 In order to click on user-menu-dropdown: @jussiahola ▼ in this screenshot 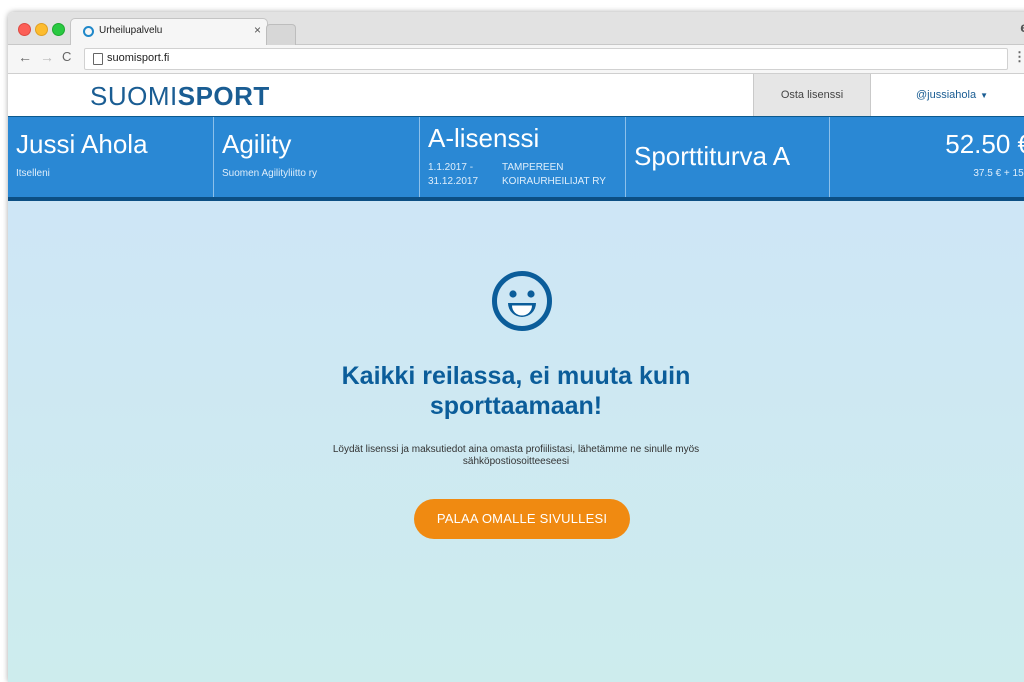, I will do `click(955, 95)`.